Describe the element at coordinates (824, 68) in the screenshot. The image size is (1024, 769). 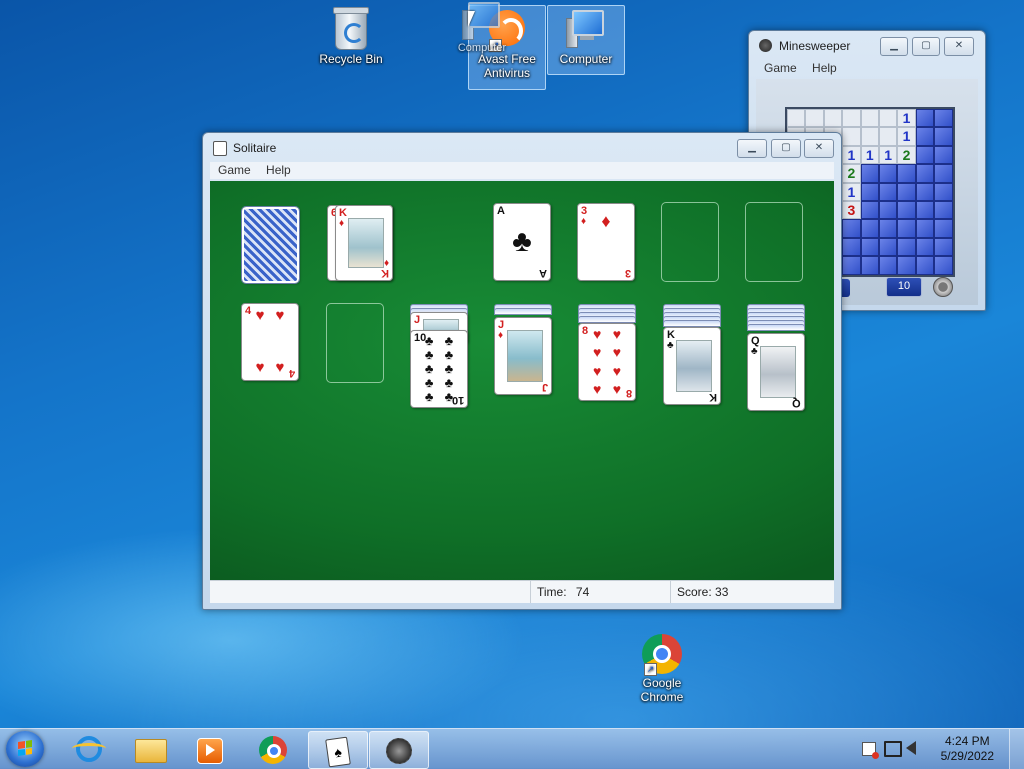
I see `minesweeper-menu-help: Help` at that location.